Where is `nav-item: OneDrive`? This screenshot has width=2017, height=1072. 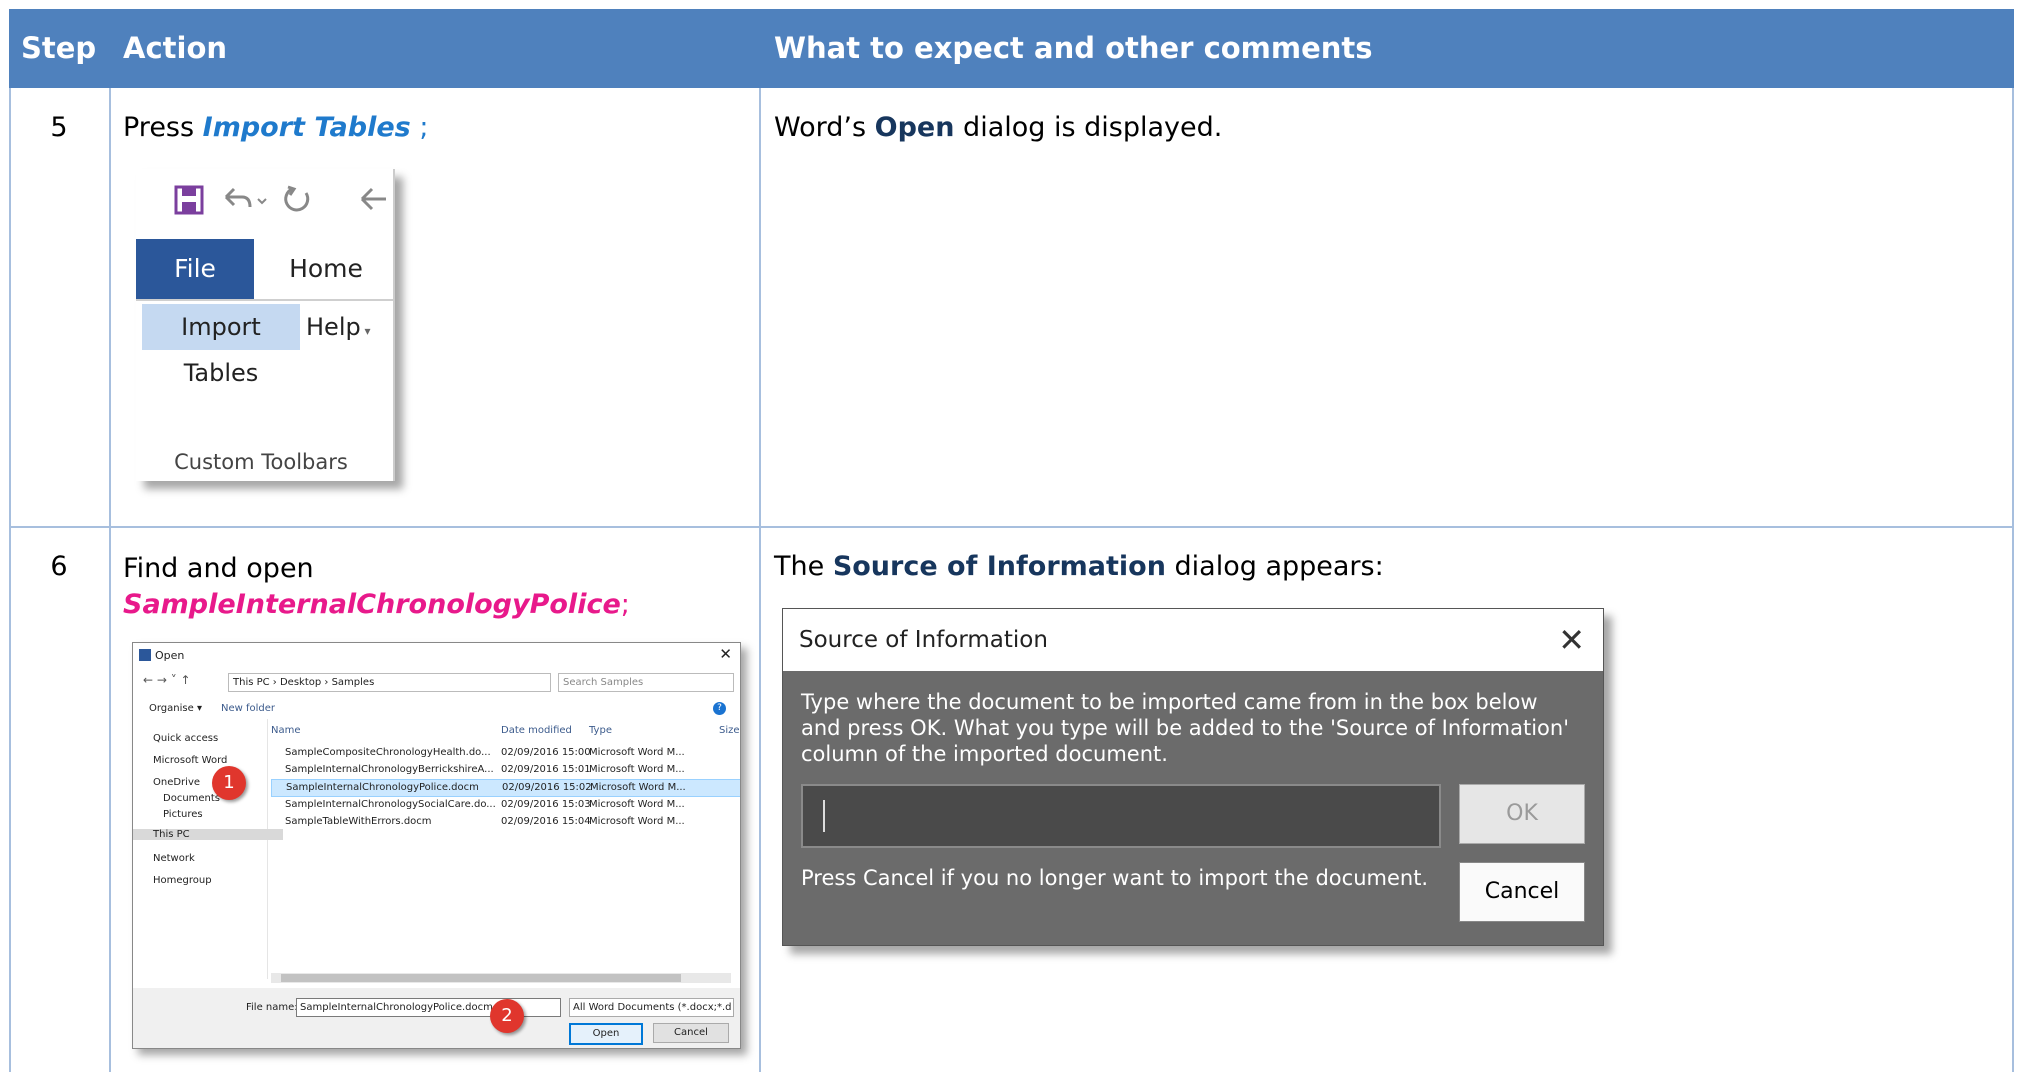 nav-item: OneDrive is located at coordinates (176, 782).